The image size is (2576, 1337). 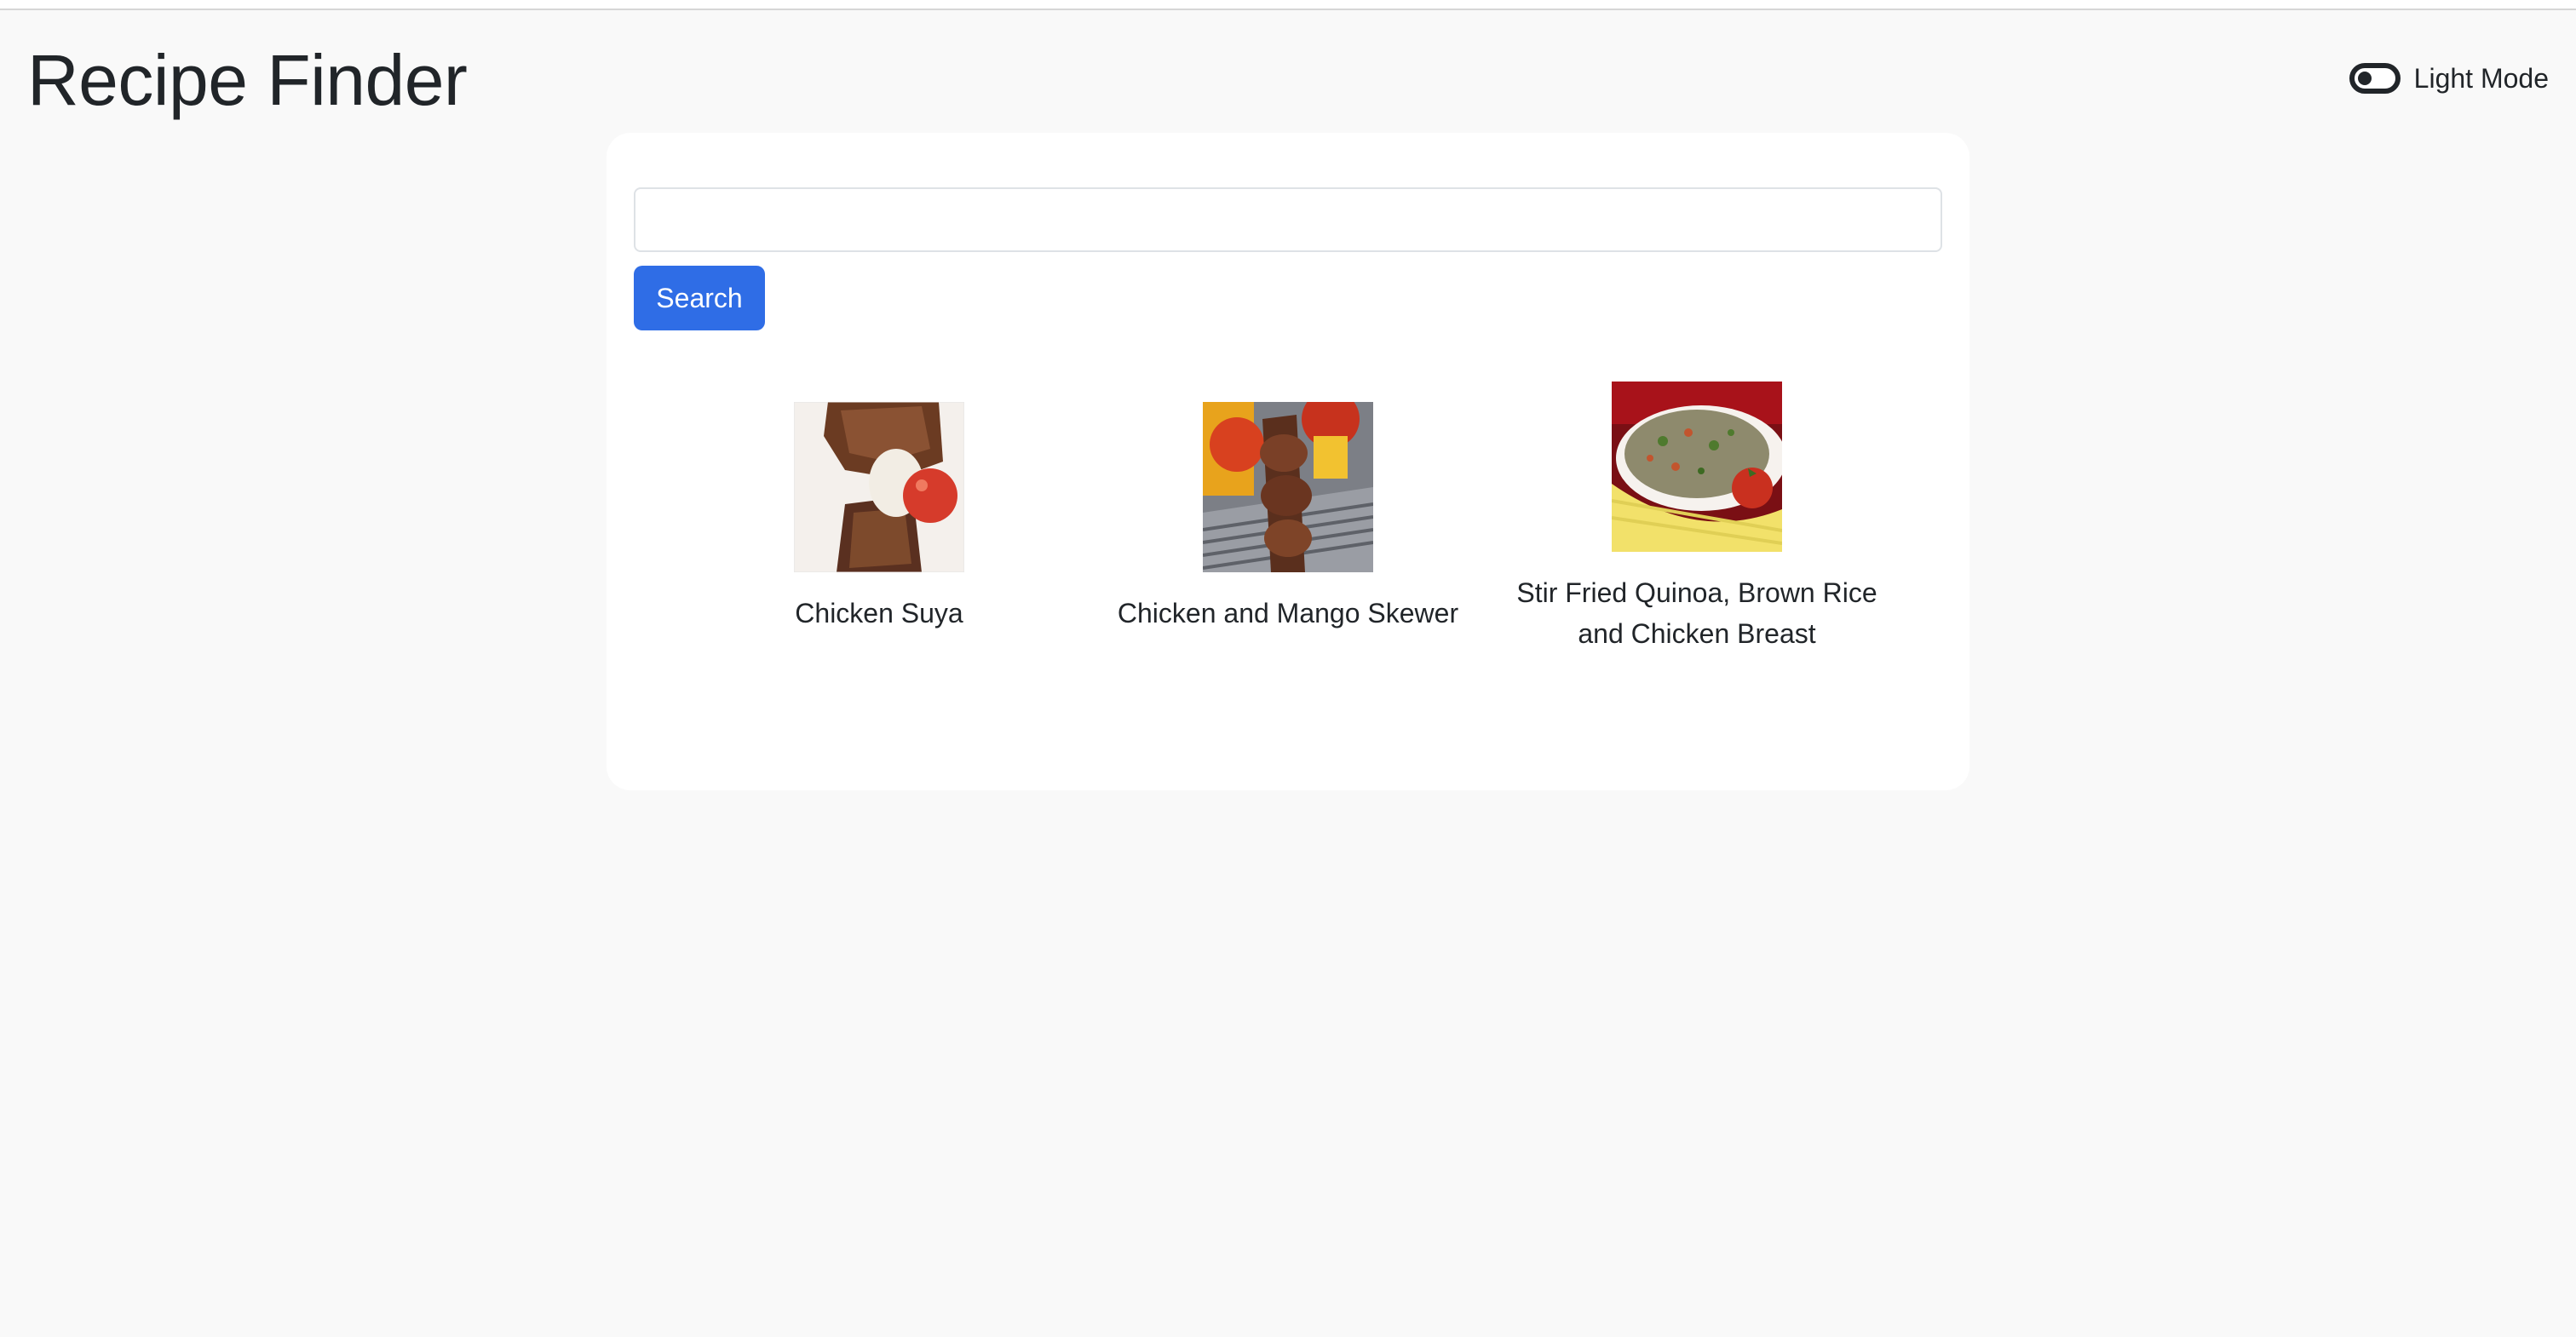 I want to click on recipe-card: Chicken Suya, so click(x=880, y=518).